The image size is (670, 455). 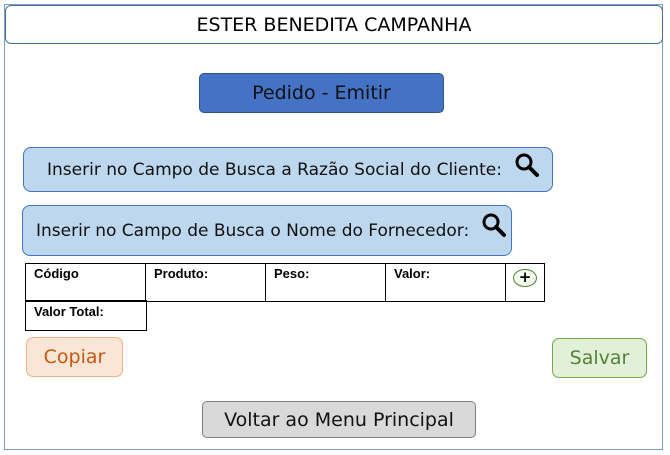 I want to click on back-to-menu-button: Voltar ao Menu Principal, so click(x=339, y=419).